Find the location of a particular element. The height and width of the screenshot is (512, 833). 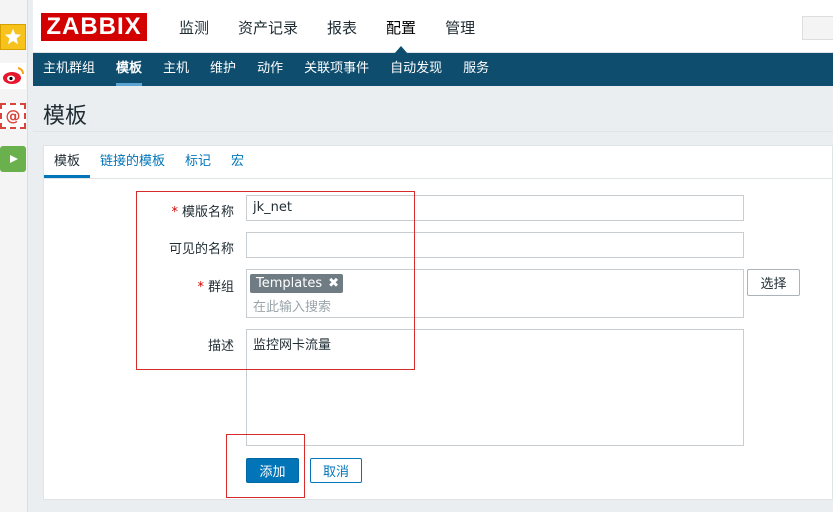

top-bar: ZABBIX 监测 资产记录 报表 配置 管理 is located at coordinates (433, 27).